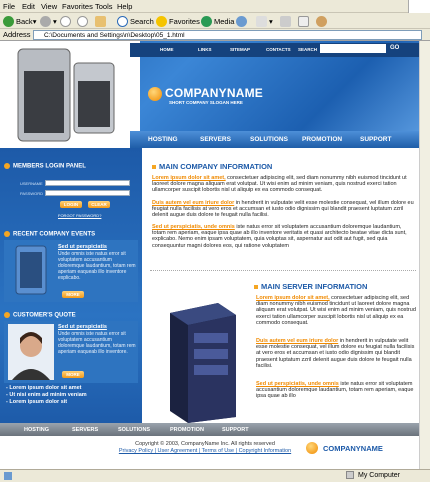 This screenshot has width=430, height=482. I want to click on menu-file: File, so click(9, 6).